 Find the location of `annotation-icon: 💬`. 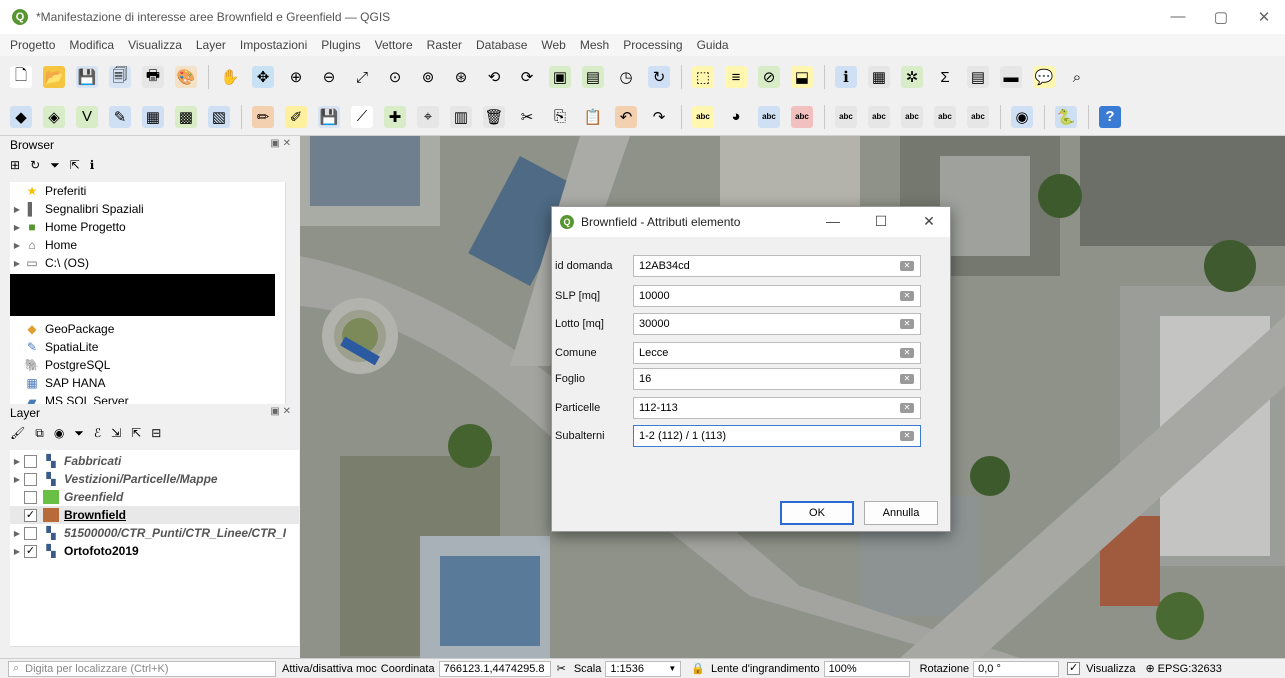

annotation-icon: 💬 is located at coordinates (1044, 77).